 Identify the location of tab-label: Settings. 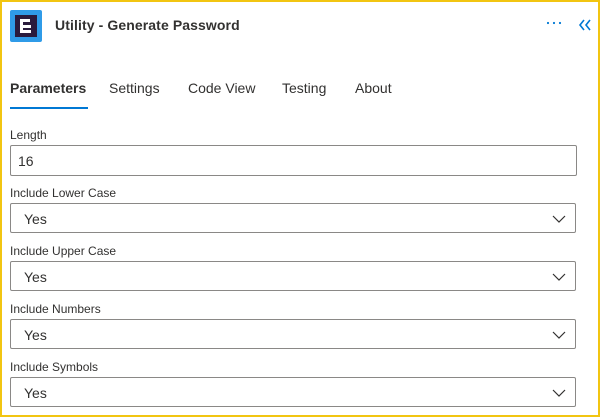
(134, 88).